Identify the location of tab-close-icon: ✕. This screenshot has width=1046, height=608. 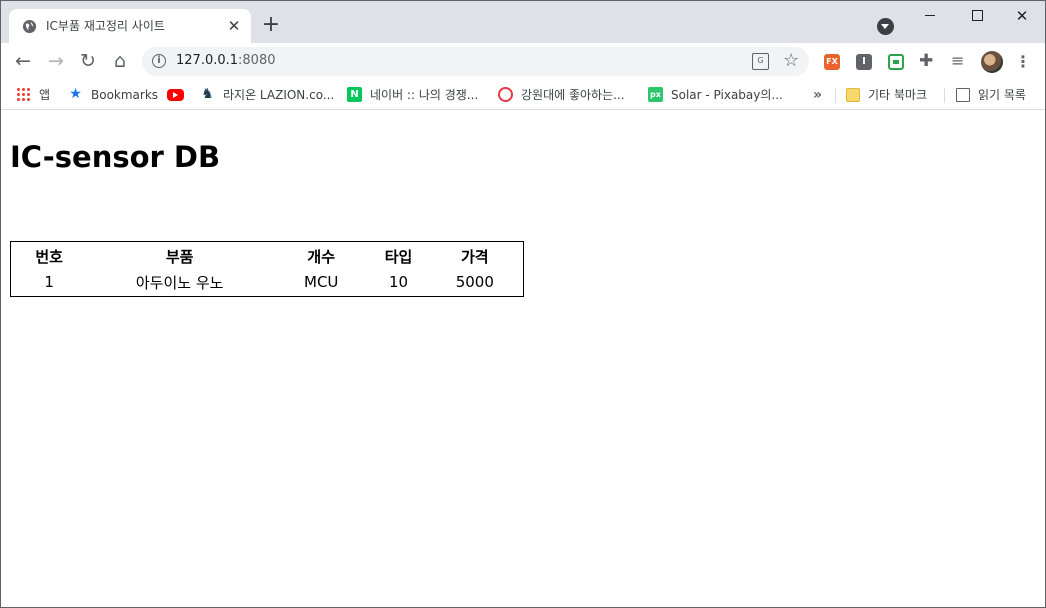
(234, 26).